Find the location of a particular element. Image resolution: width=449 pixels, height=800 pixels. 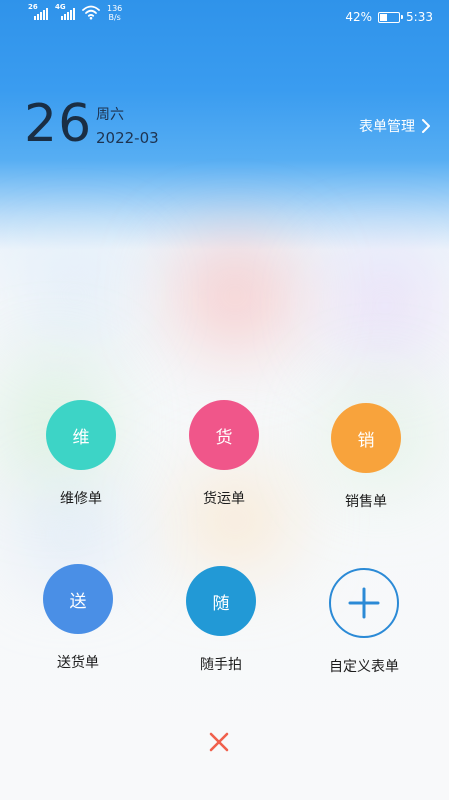

tile-sales-order: 销 销售单 is located at coordinates (366, 457).